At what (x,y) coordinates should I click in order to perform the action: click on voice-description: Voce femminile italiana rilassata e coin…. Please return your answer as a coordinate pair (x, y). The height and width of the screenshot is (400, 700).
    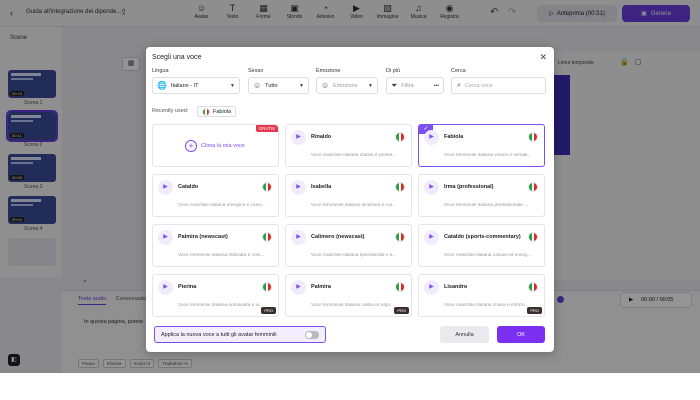
    Looking at the image, I should click on (221, 255).